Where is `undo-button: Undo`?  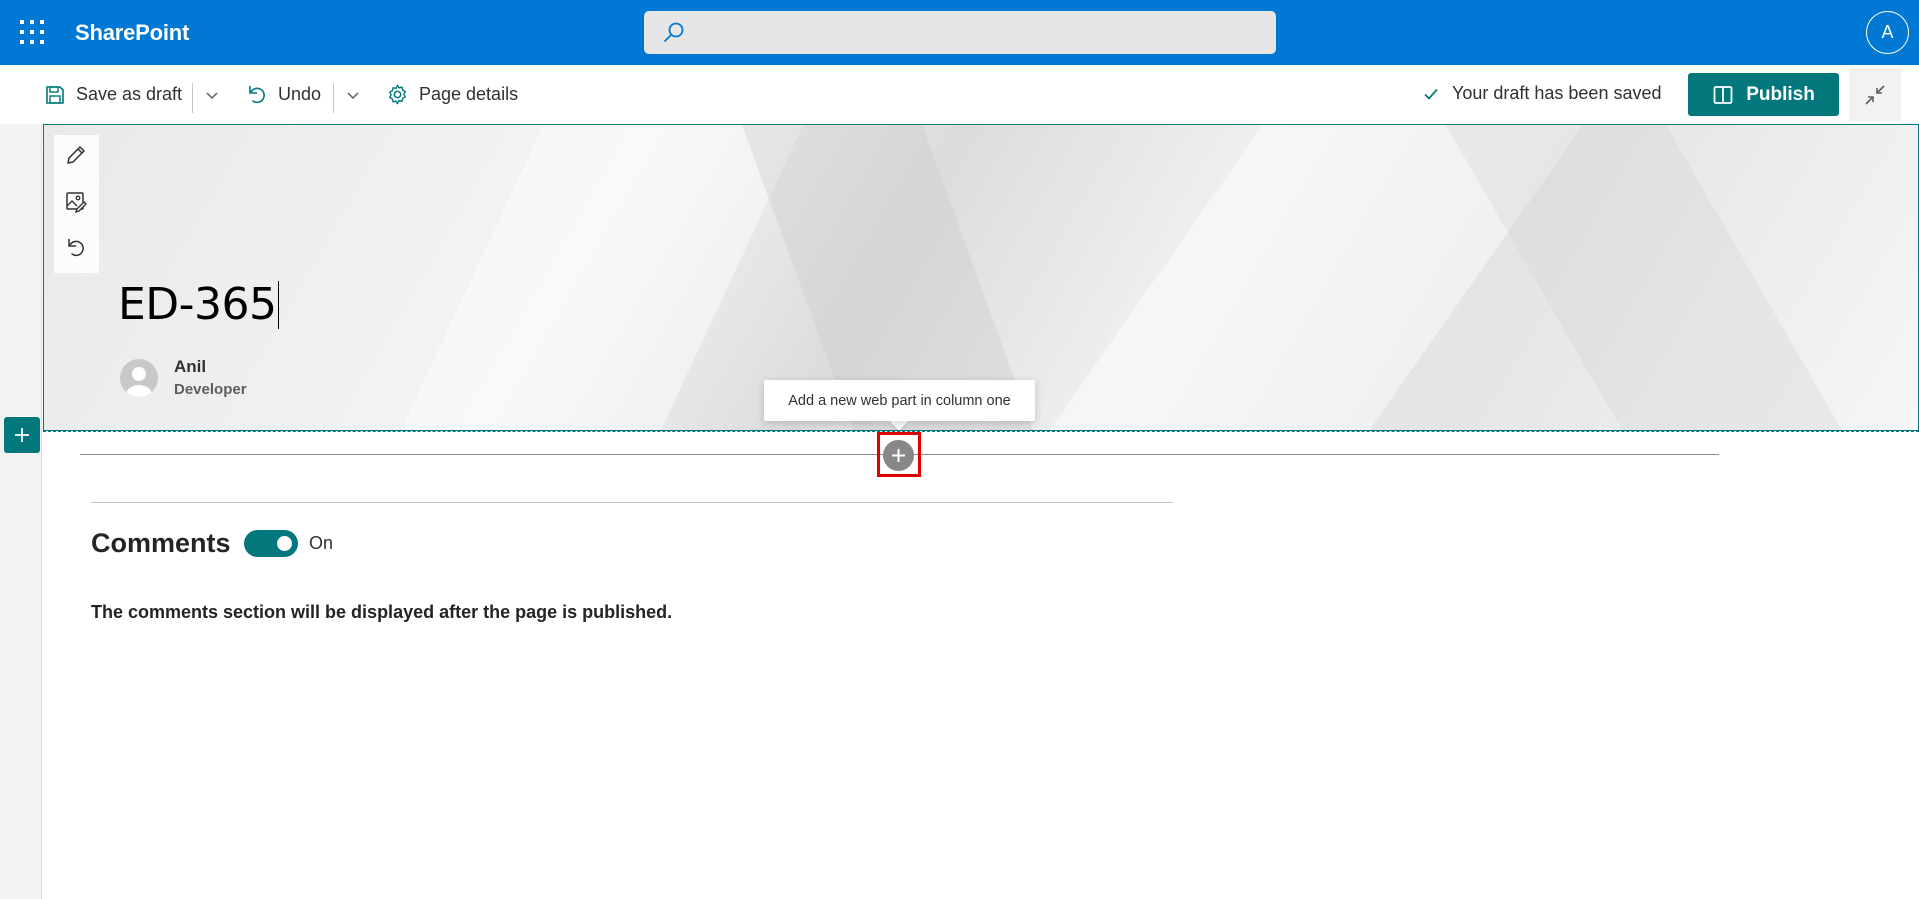
undo-button: Undo is located at coordinates (283, 94).